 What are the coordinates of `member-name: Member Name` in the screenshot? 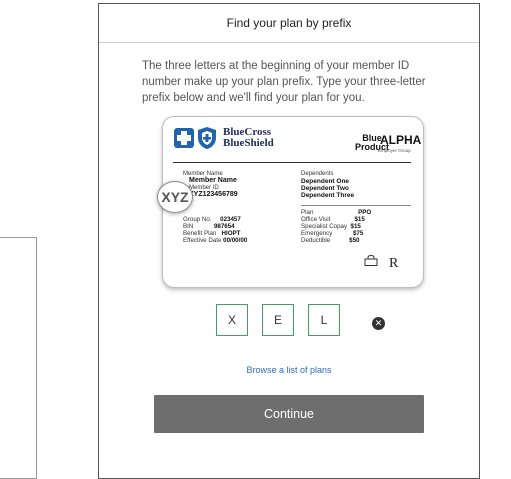 It's located at (213, 180).